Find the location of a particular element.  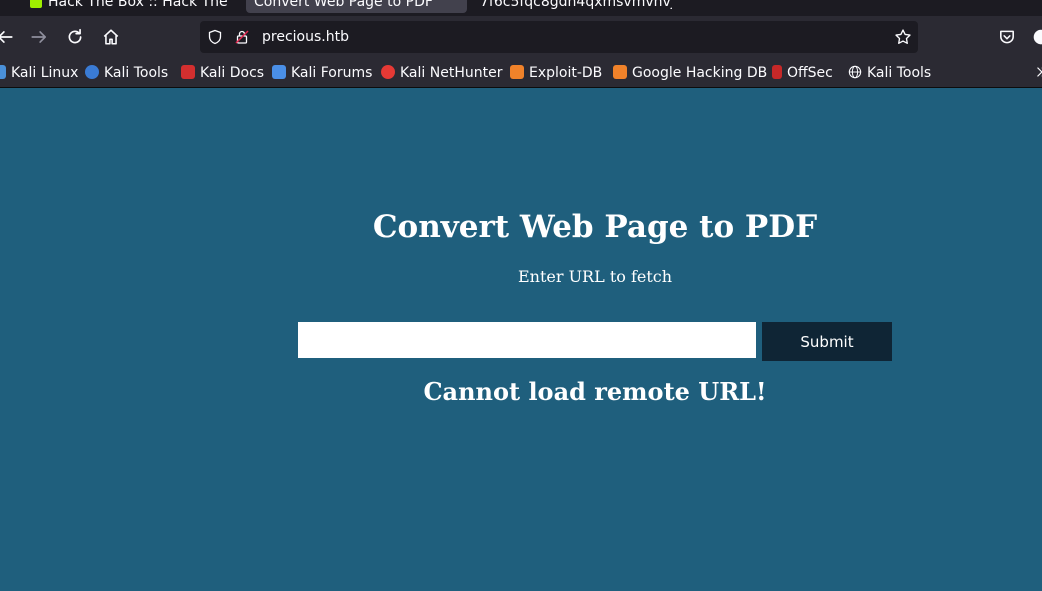

bookmark-kali-nethunter: Kali NetHunter is located at coordinates (441, 73).